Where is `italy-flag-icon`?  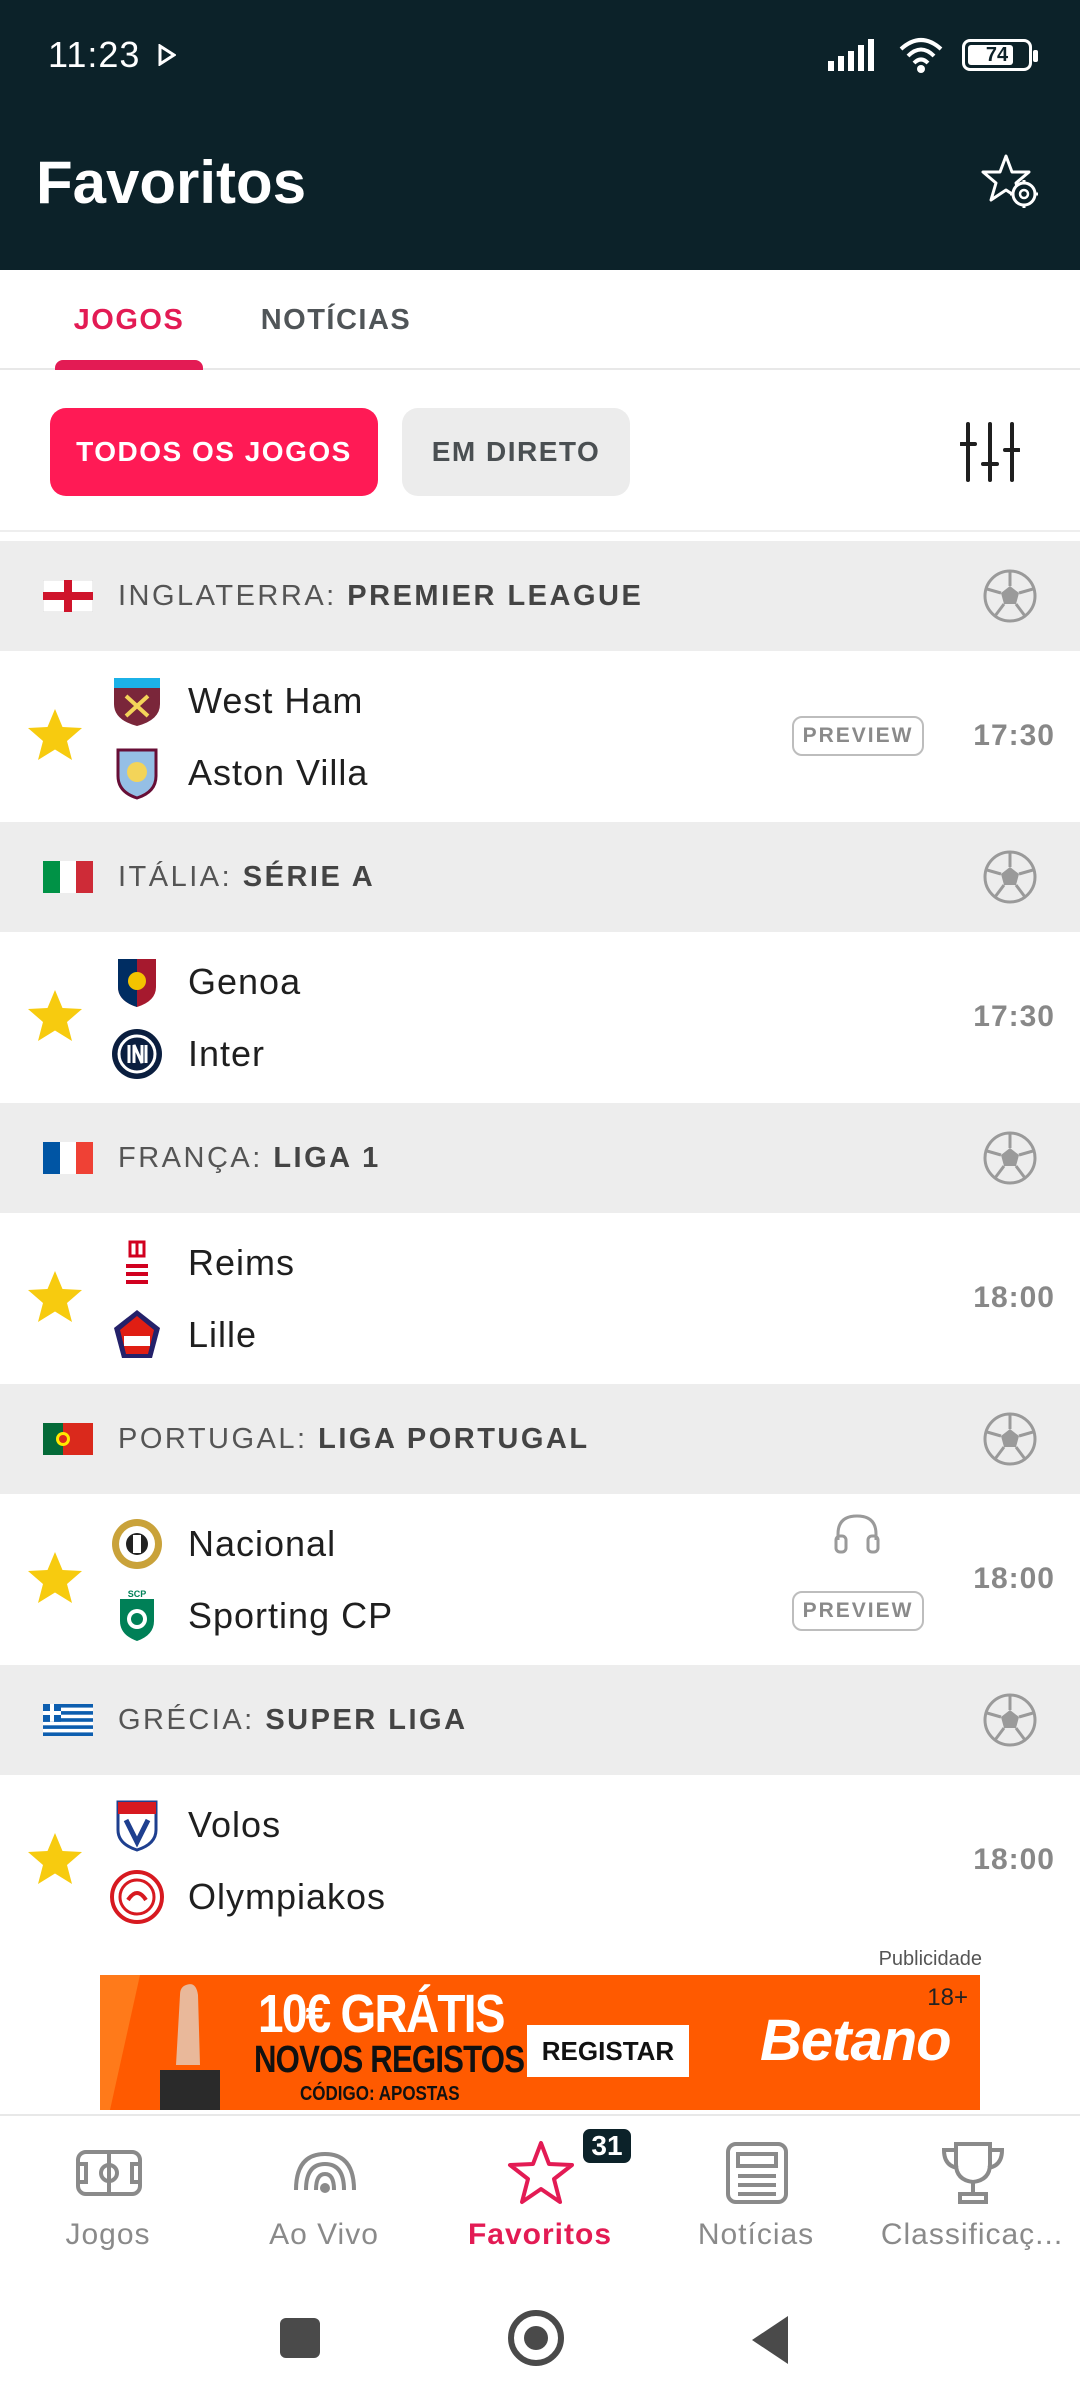 italy-flag-icon is located at coordinates (68, 877).